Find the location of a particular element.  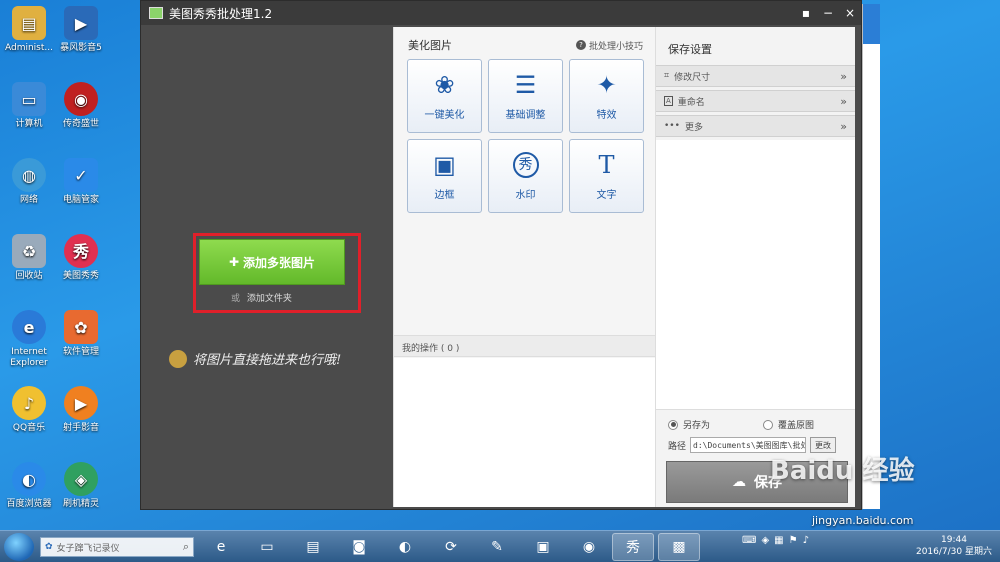

background-window is located at coordinates (871, 256).